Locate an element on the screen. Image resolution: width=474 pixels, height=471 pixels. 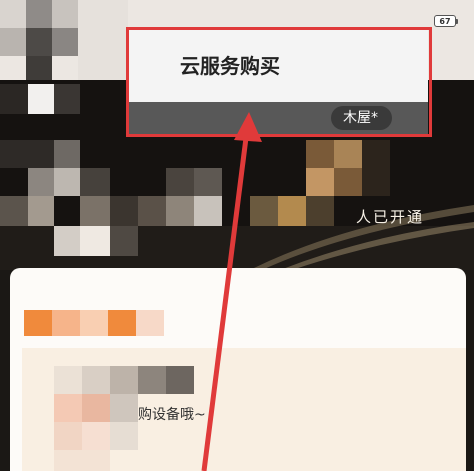
menu-strip: 木屋* is located at coordinates (278, 118).